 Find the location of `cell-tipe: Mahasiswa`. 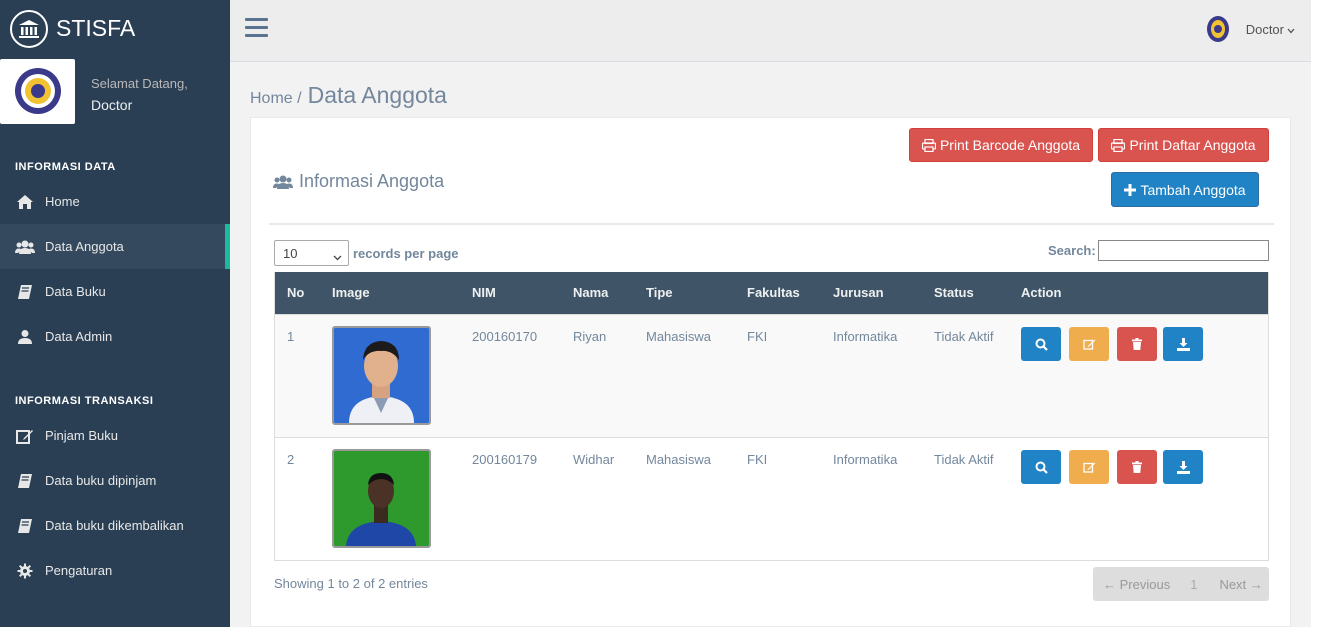

cell-tipe: Mahasiswa is located at coordinates (679, 459).